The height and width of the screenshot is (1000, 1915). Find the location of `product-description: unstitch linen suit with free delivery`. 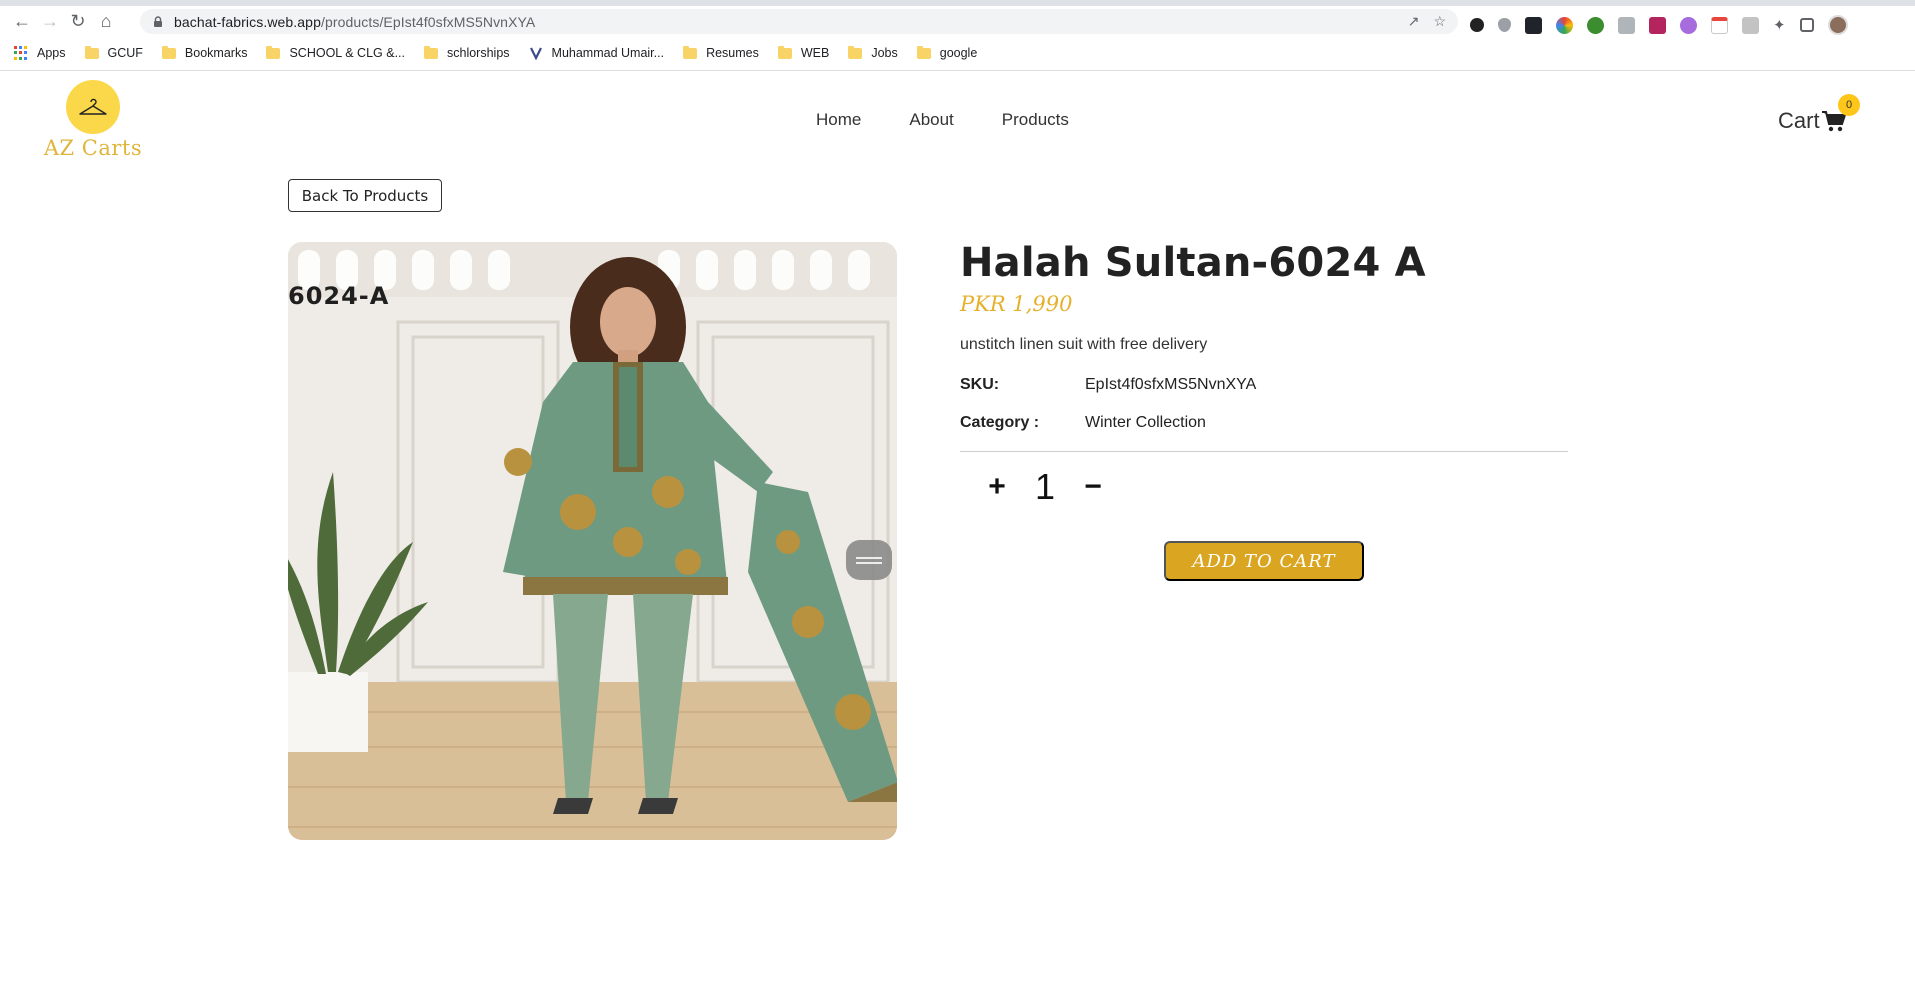

product-description: unstitch linen suit with free delivery is located at coordinates (1084, 344).